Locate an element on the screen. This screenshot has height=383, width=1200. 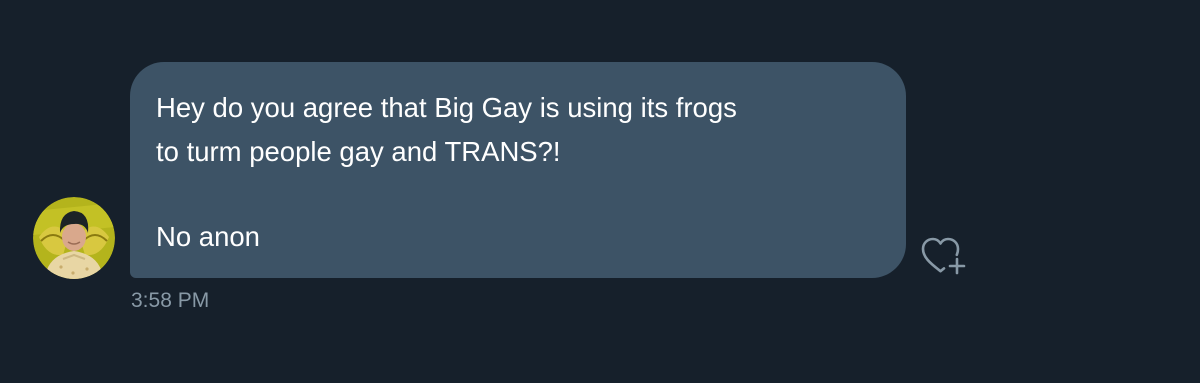
avatar is located at coordinates (74, 238).